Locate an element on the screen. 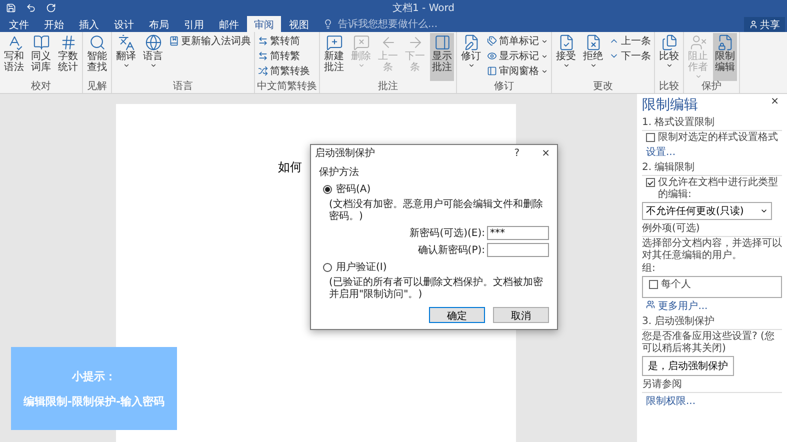 Image resolution: width=787 pixels, height=442 pixels. ribbon-button: 简繁转换 is located at coordinates (284, 71).